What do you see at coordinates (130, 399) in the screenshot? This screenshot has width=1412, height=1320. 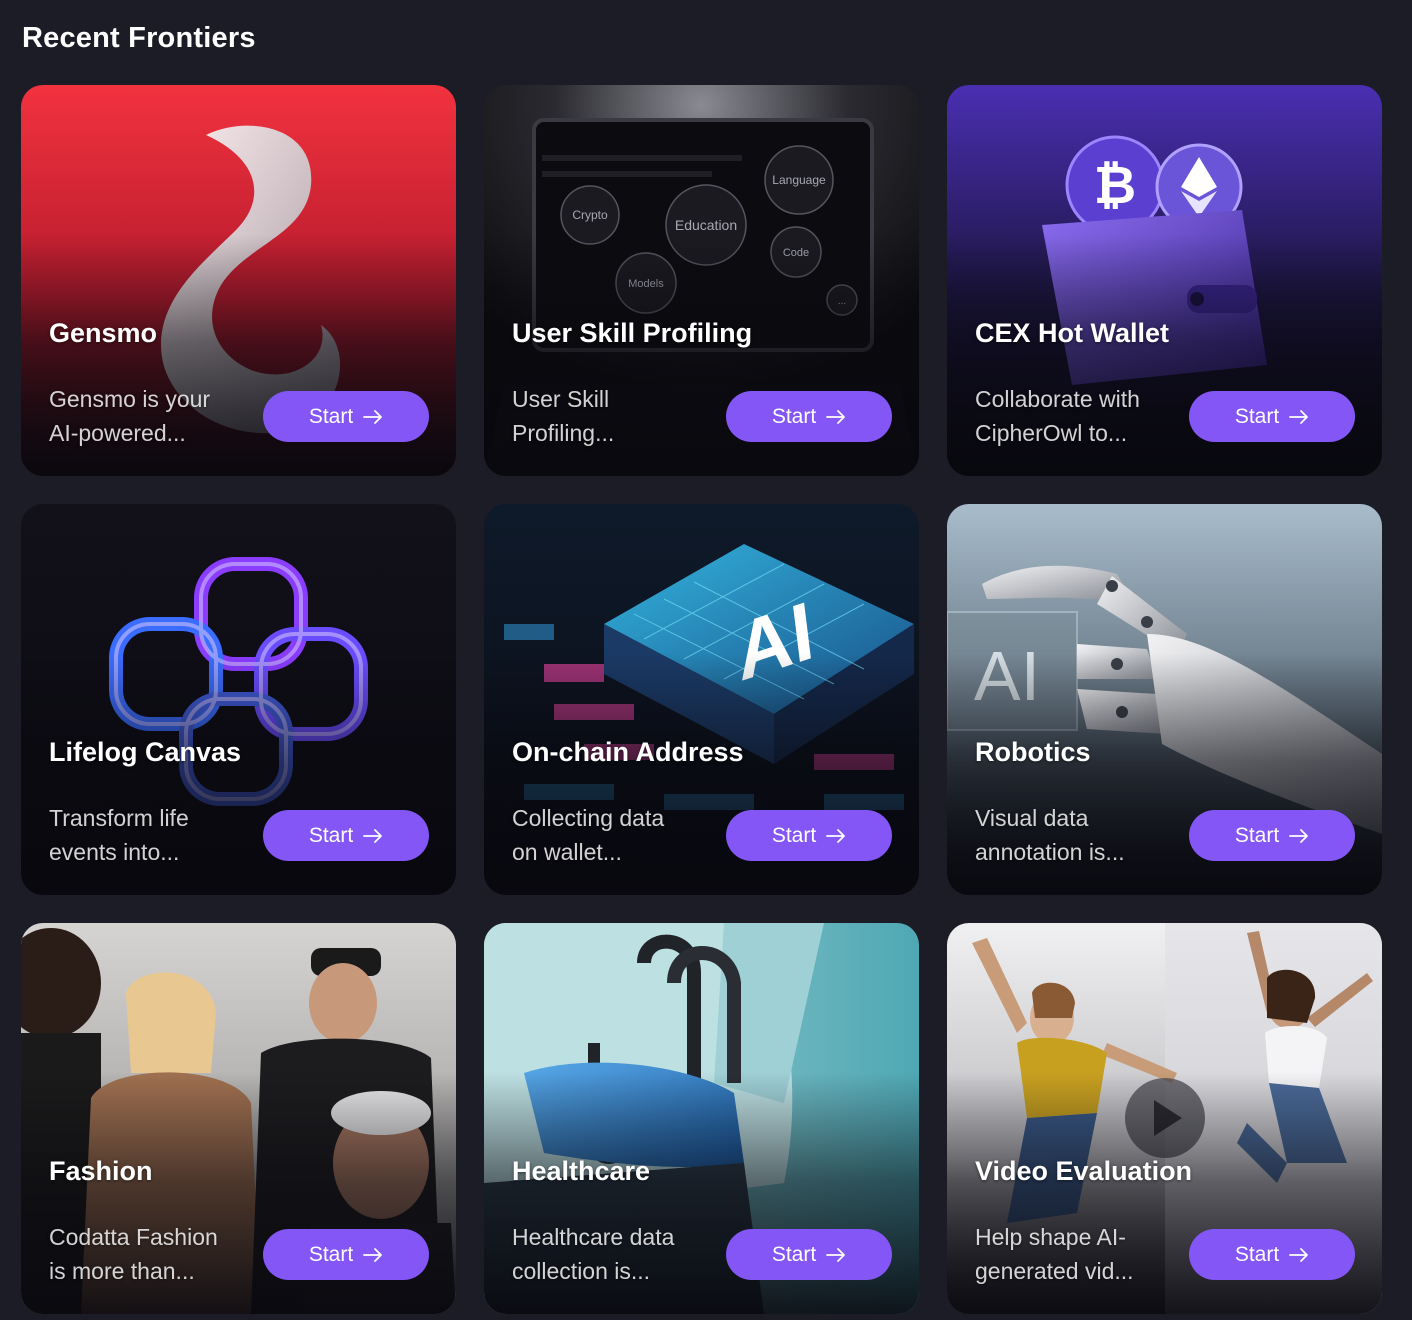 I see `card-desc-line-1: Gensmo is your` at bounding box center [130, 399].